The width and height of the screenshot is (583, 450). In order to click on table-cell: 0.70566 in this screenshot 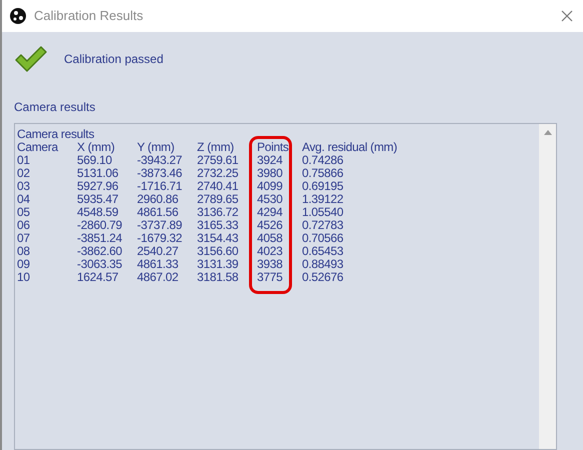, I will do `click(323, 238)`.